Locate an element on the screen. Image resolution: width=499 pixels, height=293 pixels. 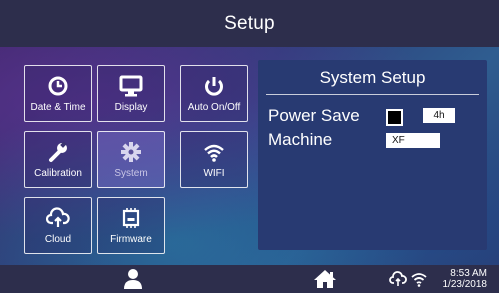
gear-icon is located at coordinates (131, 152).